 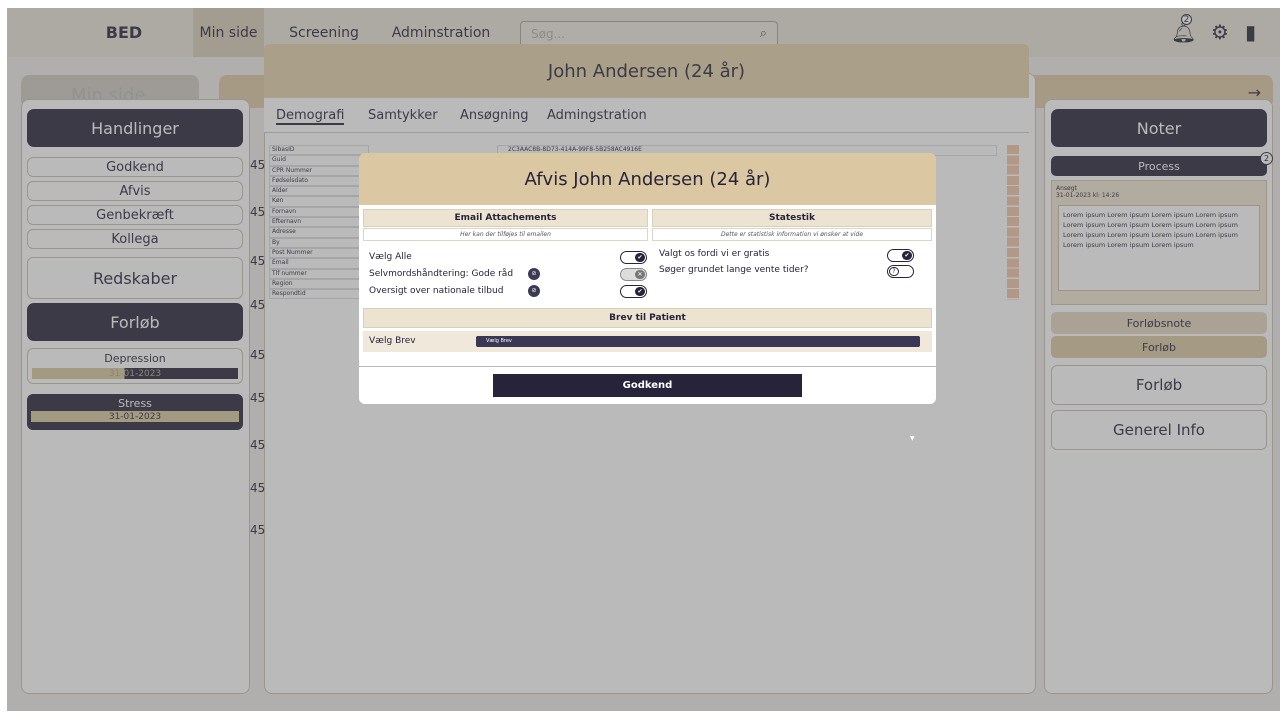 I want to click on email-hint: Her kan der tilføjes til emailen, so click(x=505, y=234).